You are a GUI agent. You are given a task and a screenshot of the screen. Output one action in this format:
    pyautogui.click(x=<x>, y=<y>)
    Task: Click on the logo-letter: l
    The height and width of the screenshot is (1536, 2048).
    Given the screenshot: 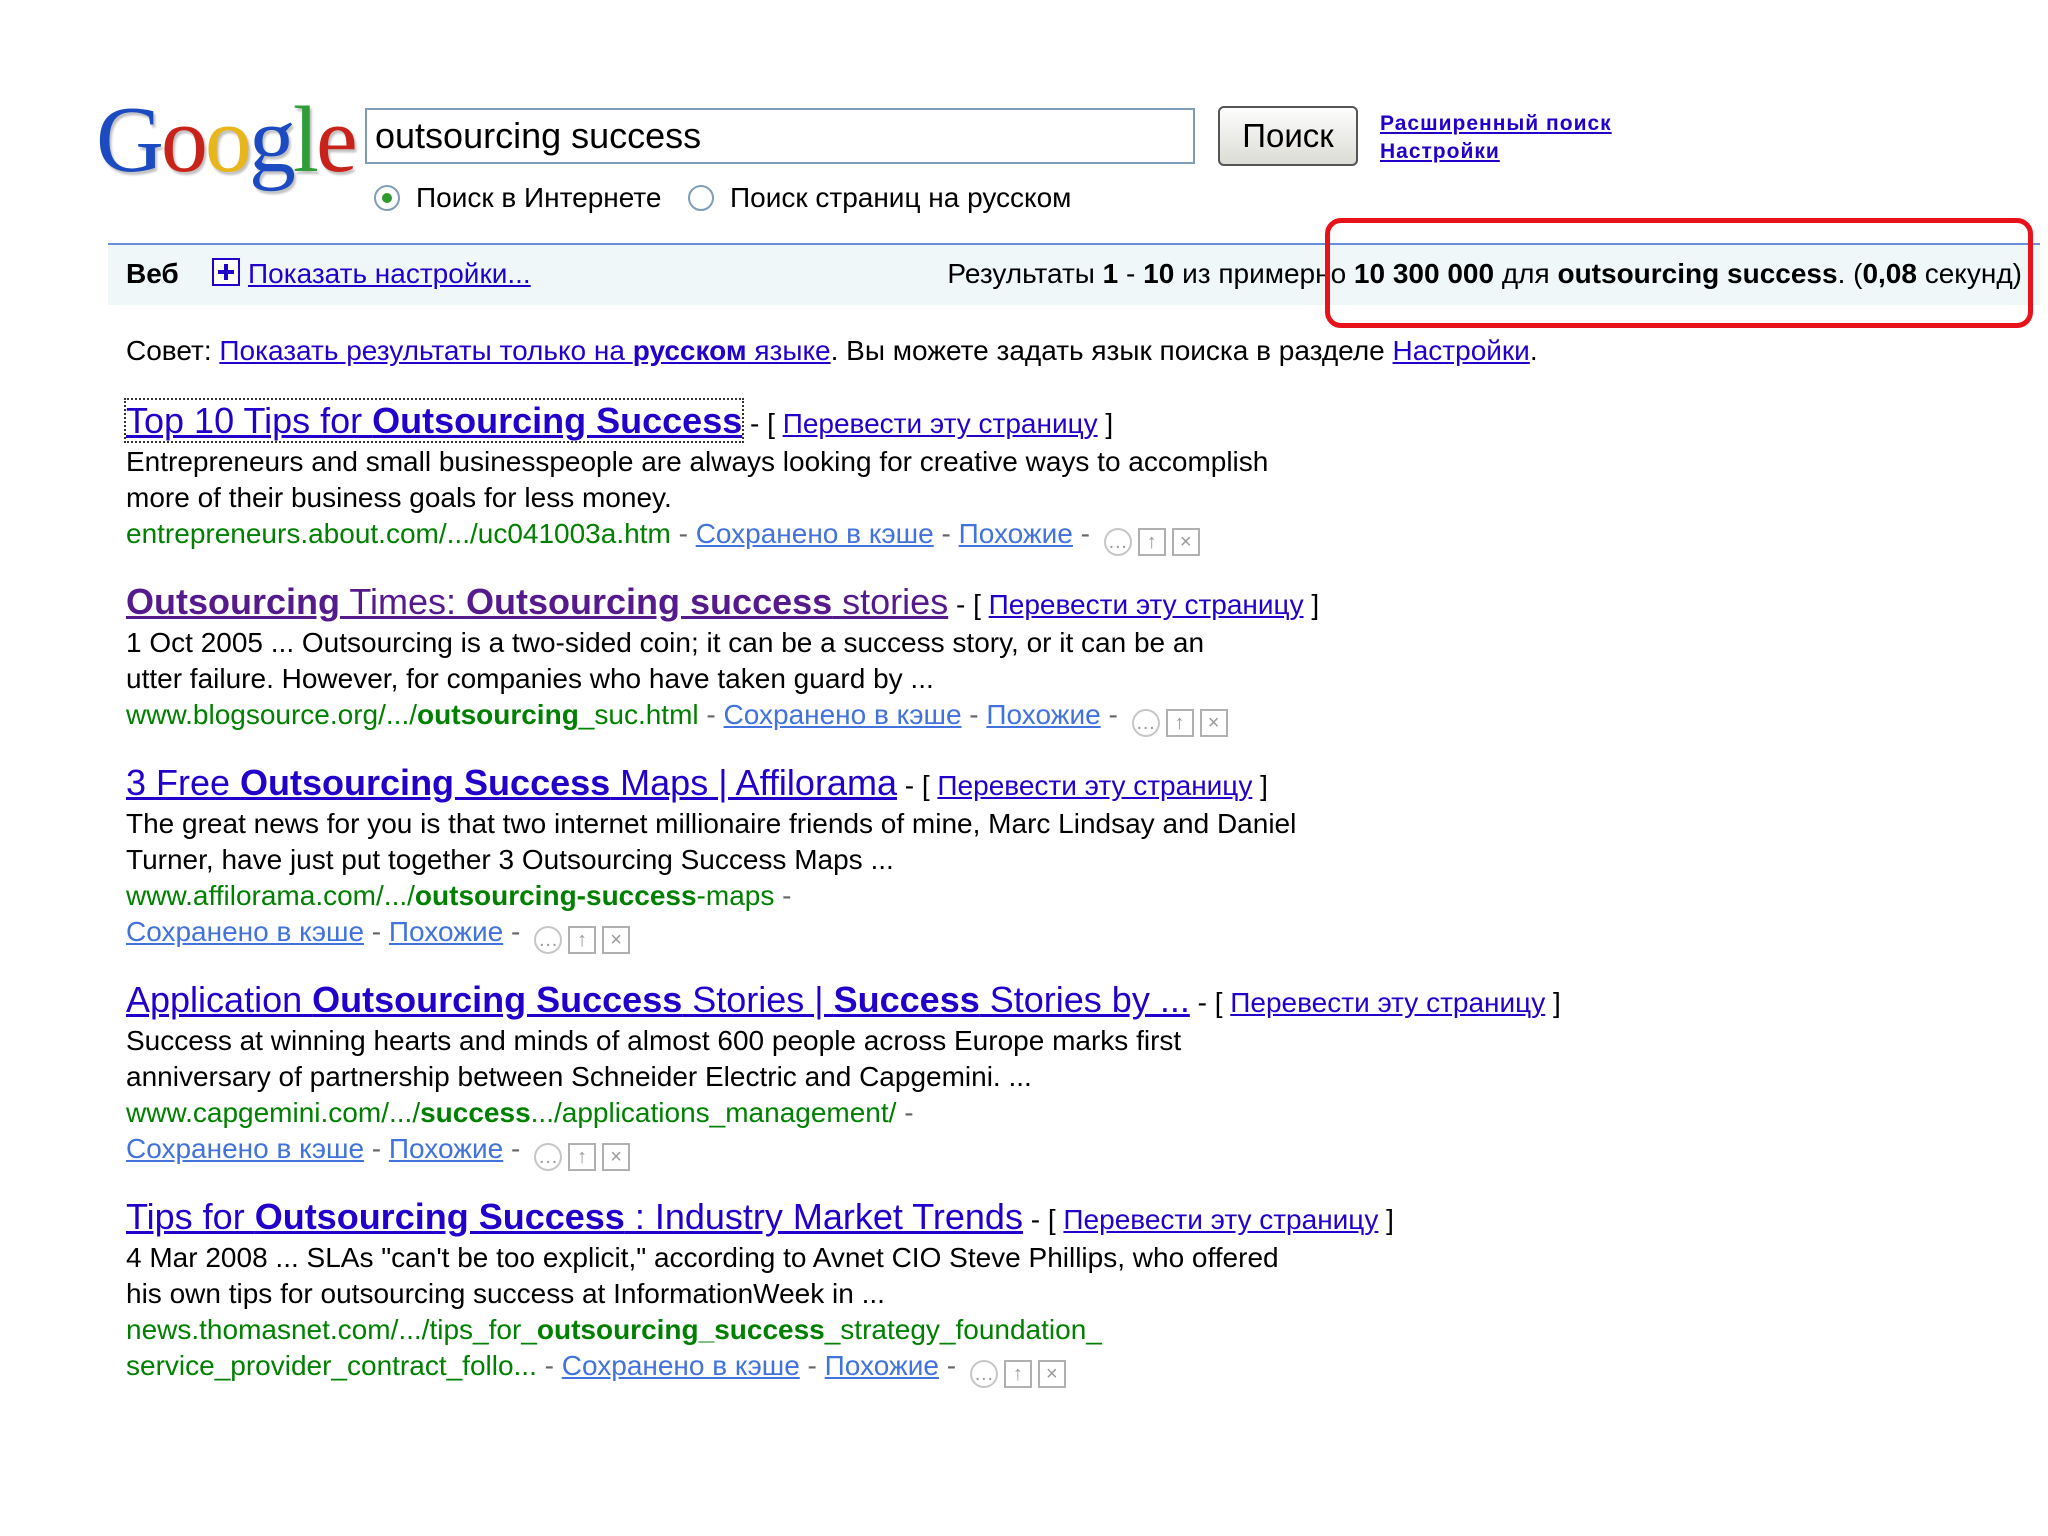 What is the action you would take?
    pyautogui.click(x=305, y=140)
    